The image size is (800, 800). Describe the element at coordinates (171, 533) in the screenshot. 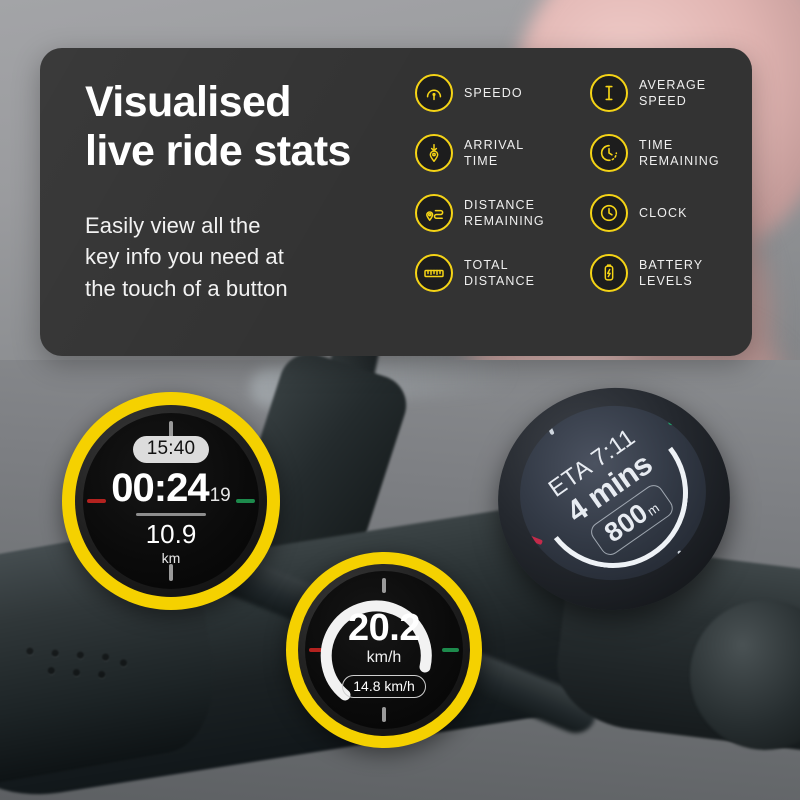

I see `distance-value: 10.9` at that location.